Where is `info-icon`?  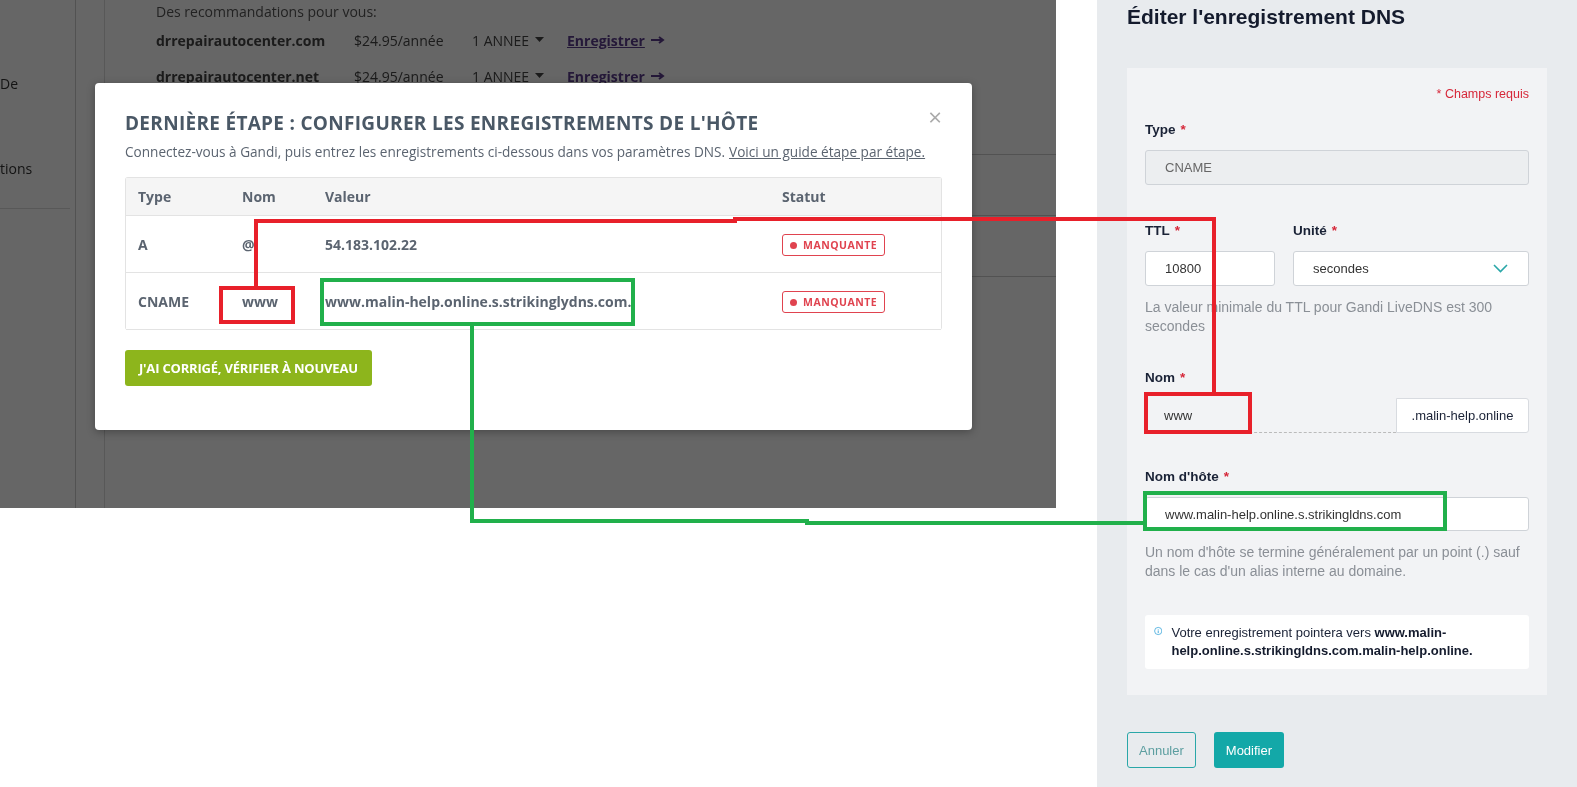 info-icon is located at coordinates (1158, 631).